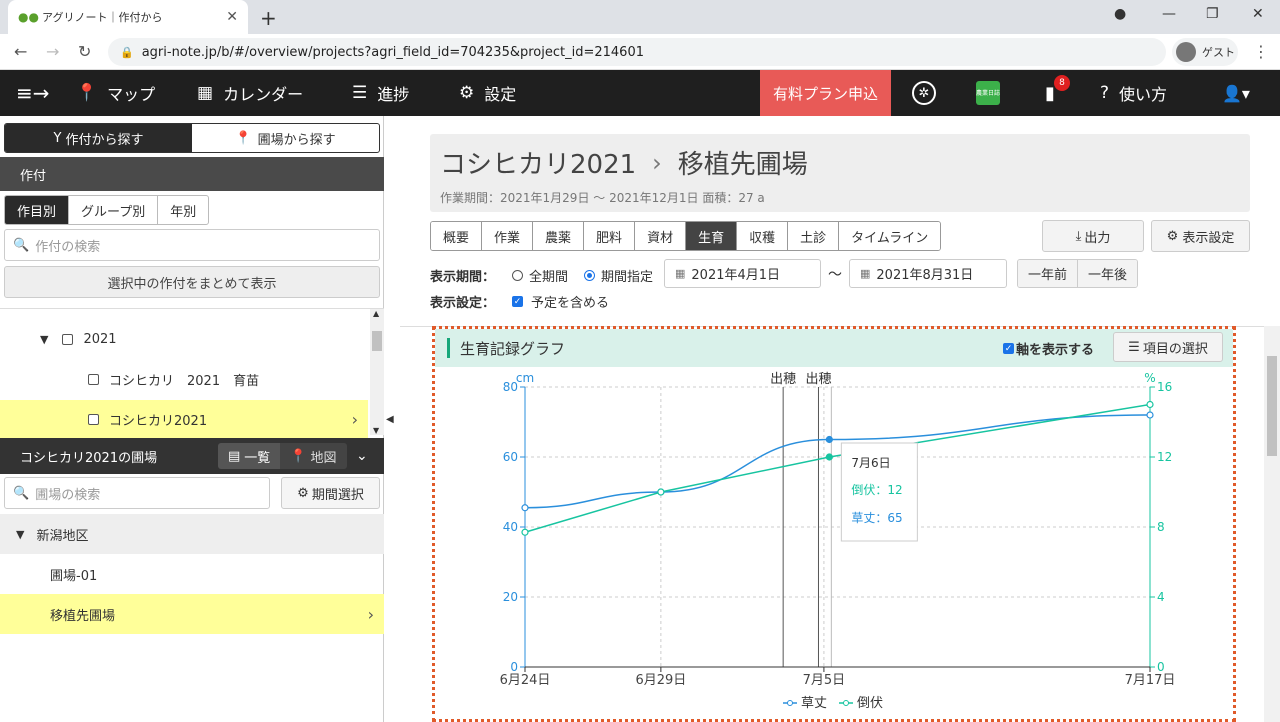  What do you see at coordinates (257, 458) in the screenshot?
I see `list-view-label: 一覧` at bounding box center [257, 458].